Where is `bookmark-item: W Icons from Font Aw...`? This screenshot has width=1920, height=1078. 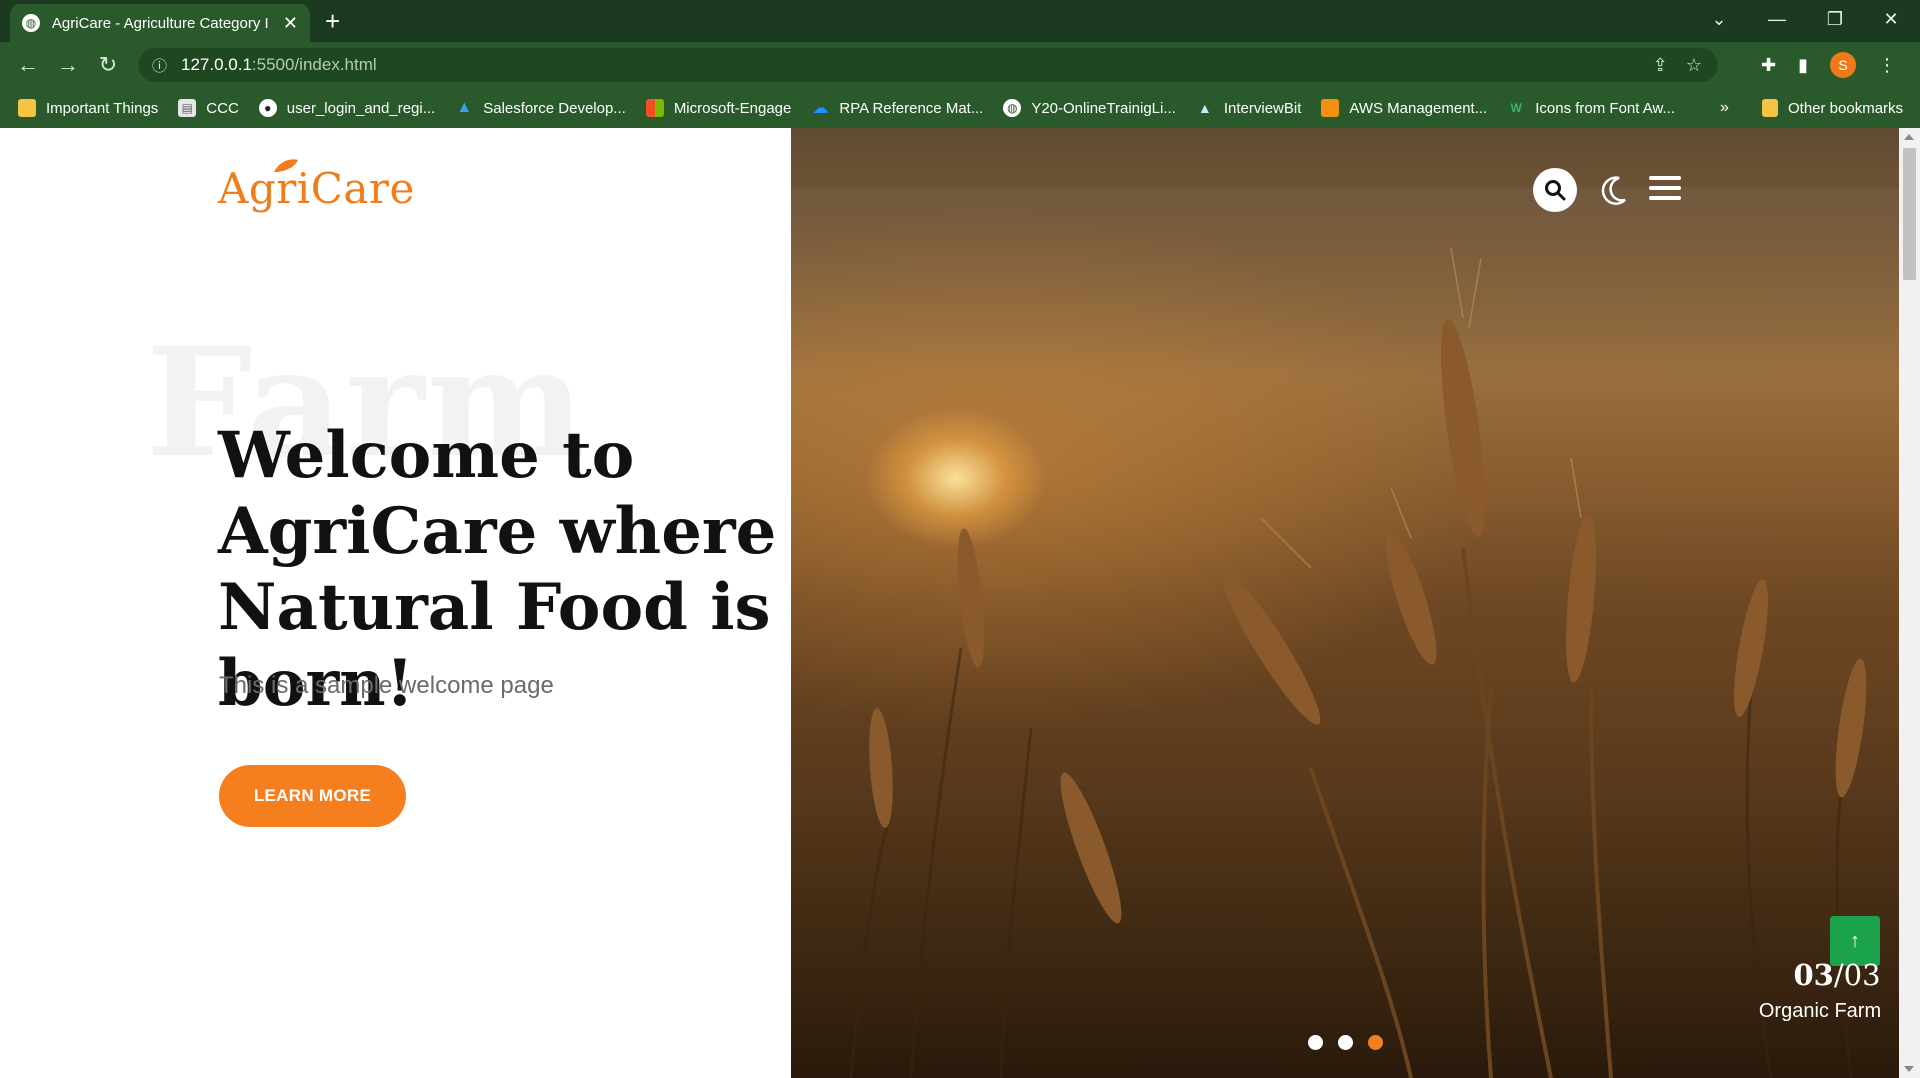 bookmark-item: W Icons from Font Aw... is located at coordinates (1591, 108).